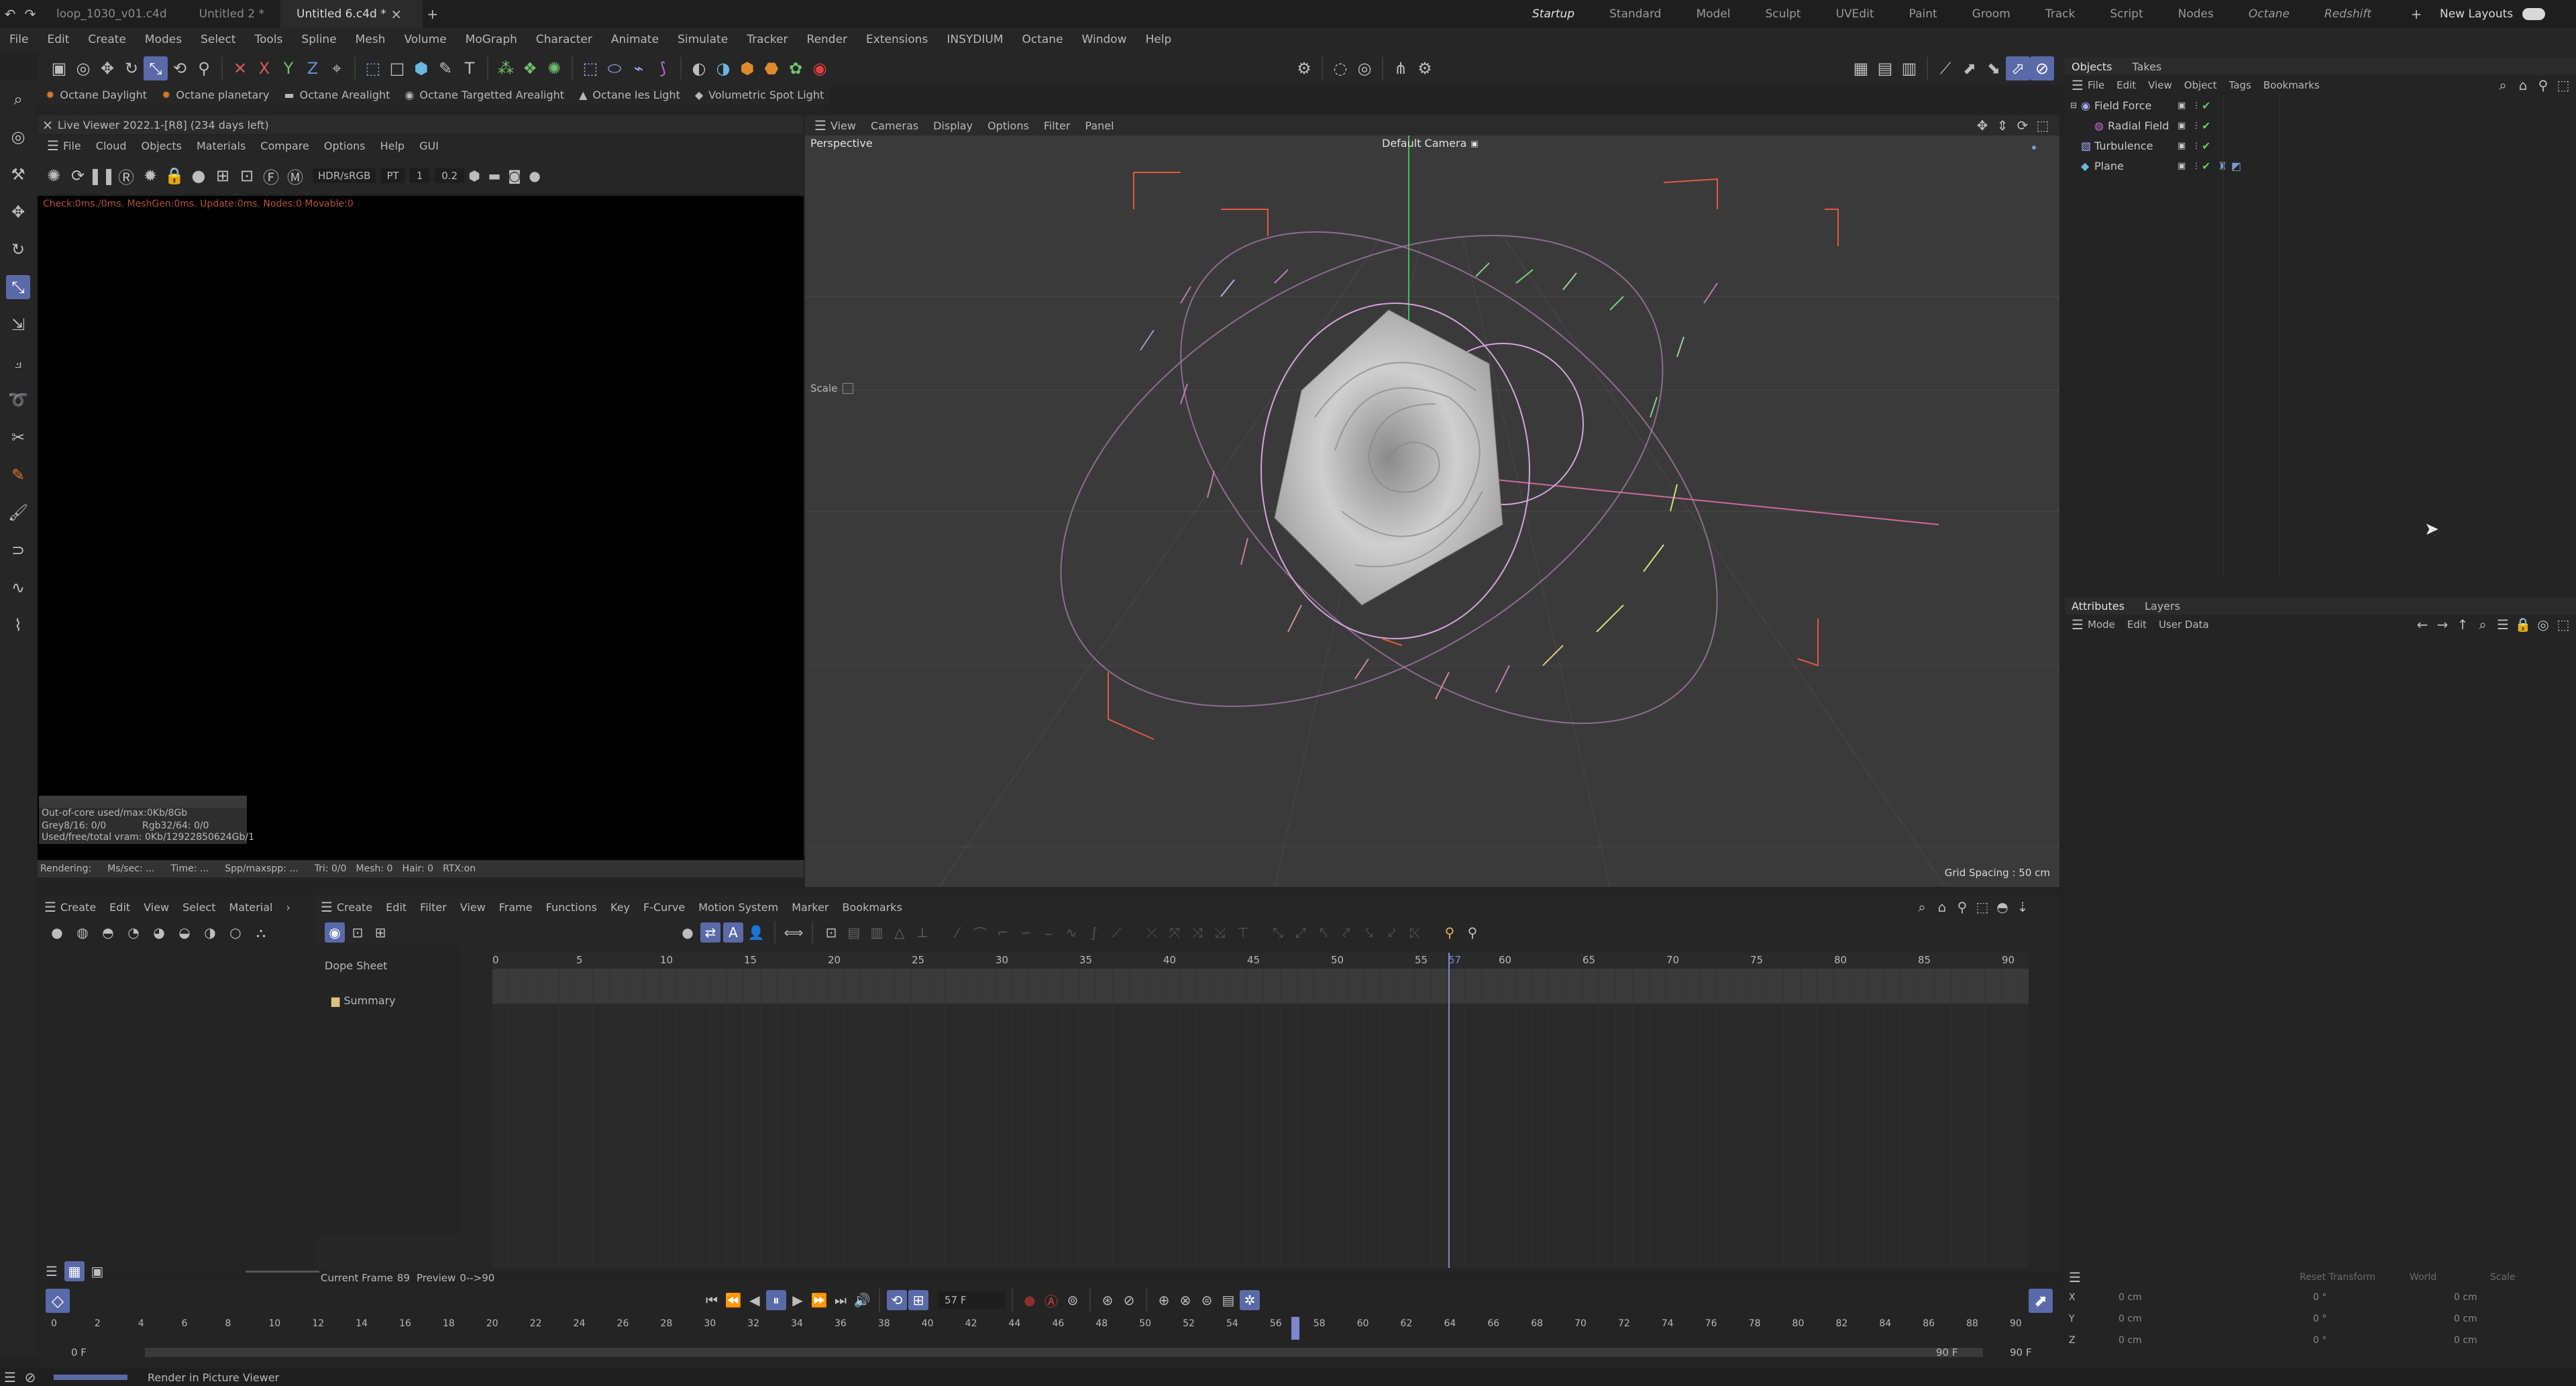 This screenshot has width=2576, height=1386. Describe the element at coordinates (18, 325) in the screenshot. I see `extrude-icon: ⇲` at that location.